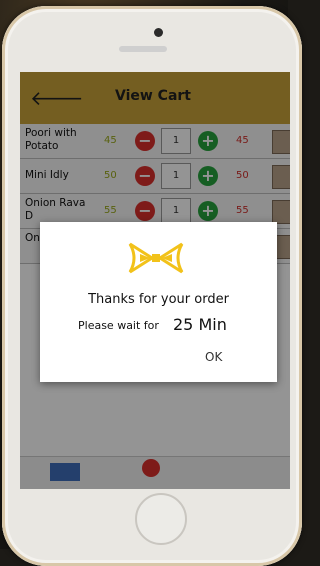 The width and height of the screenshot is (320, 566). I want to click on home-button, so click(161, 519).